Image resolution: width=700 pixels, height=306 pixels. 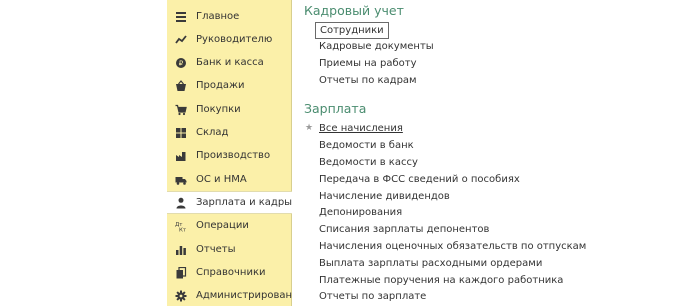 What do you see at coordinates (181, 296) in the screenshot?
I see `gear-icon` at bounding box center [181, 296].